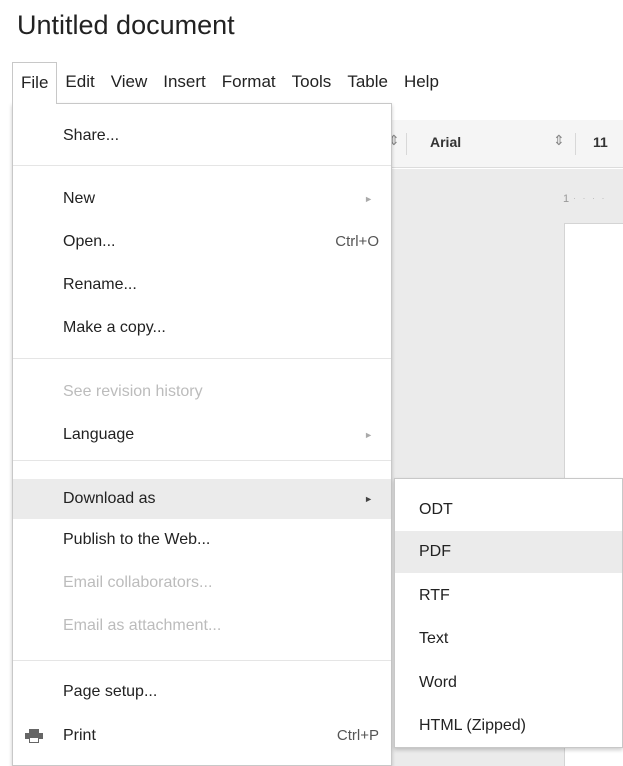  What do you see at coordinates (508, 639) in the screenshot?
I see `submenu-item-text: Text` at bounding box center [508, 639].